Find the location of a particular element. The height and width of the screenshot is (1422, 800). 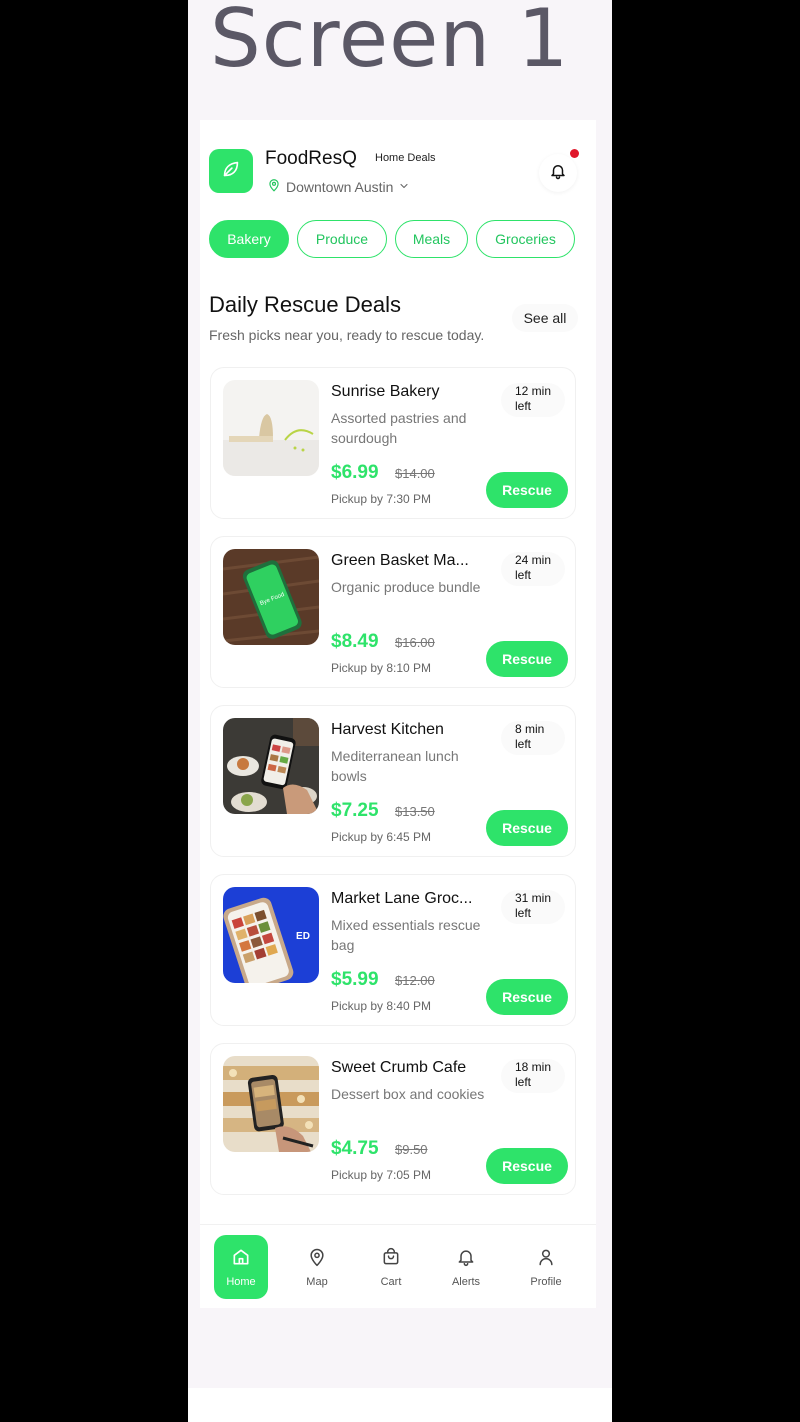

page-subtitle: Home Deals is located at coordinates (405, 158).